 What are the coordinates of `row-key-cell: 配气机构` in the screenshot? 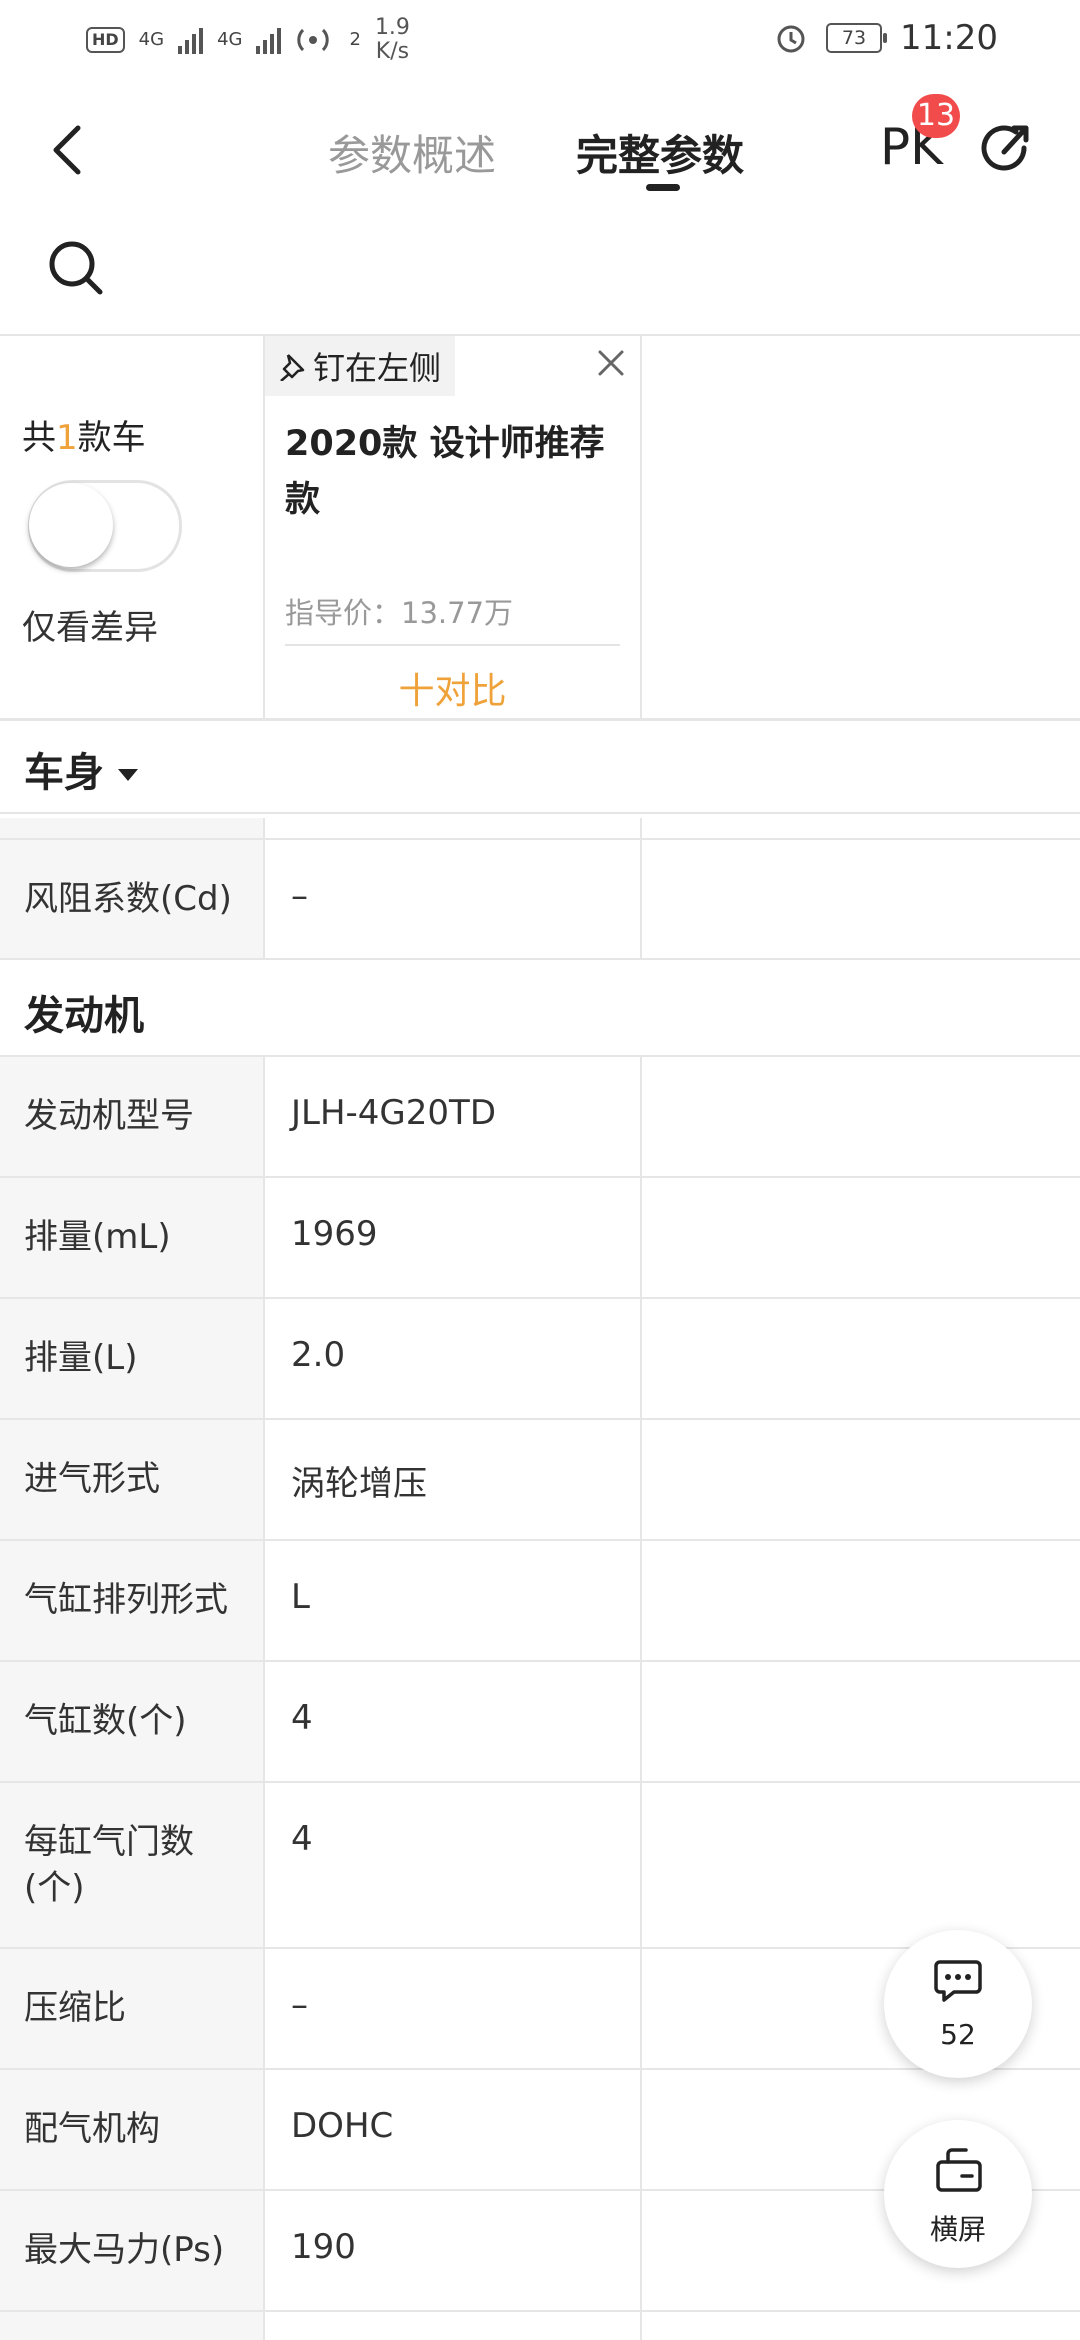 It's located at (132, 2129).